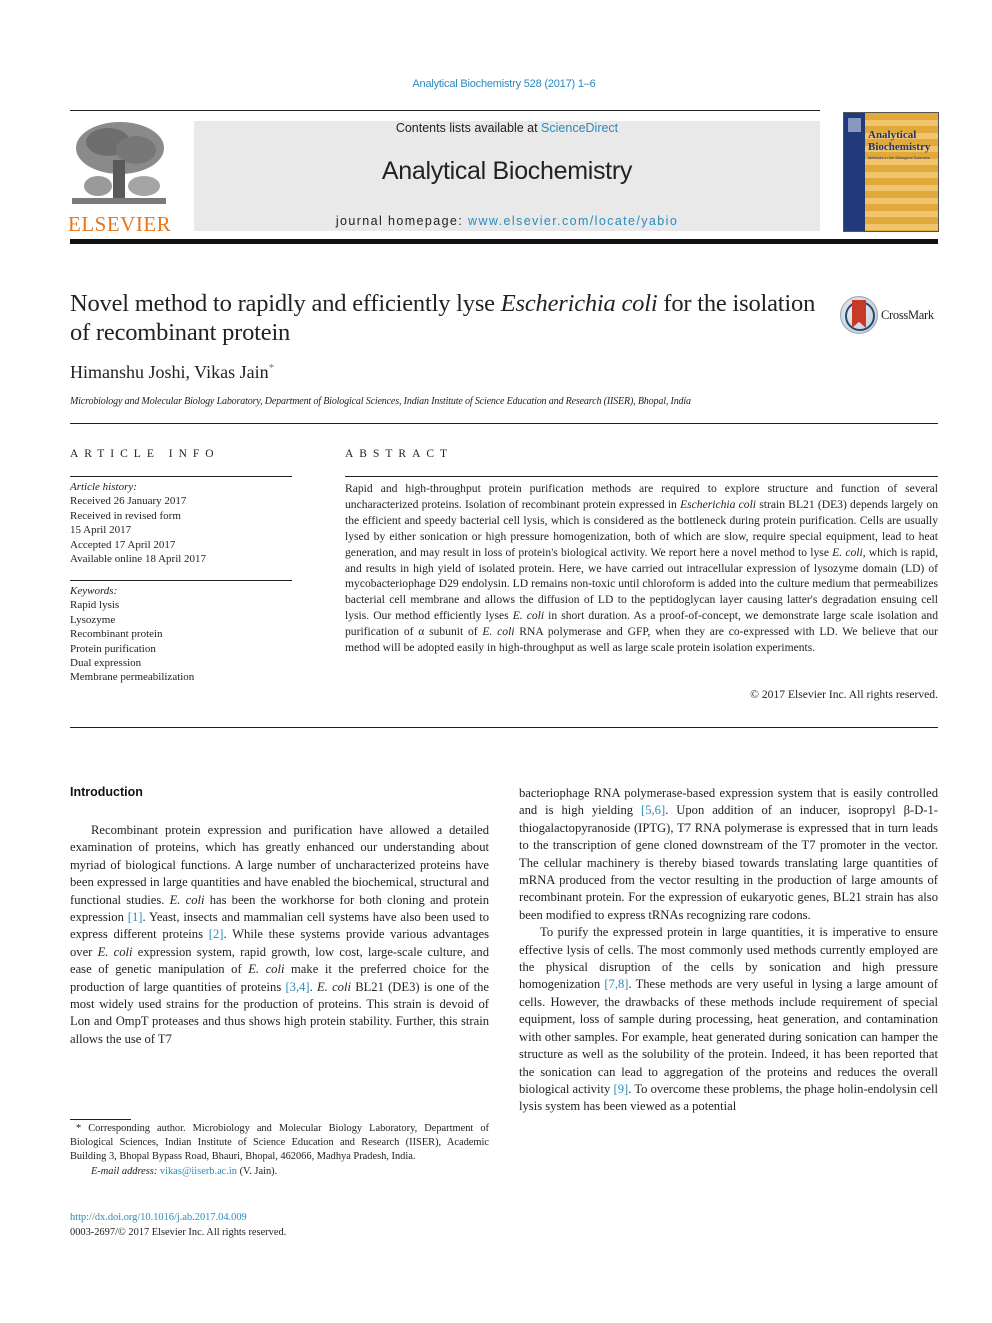  Describe the element at coordinates (95, 605) in the screenshot. I see `keyword: Rapid lysis` at that location.